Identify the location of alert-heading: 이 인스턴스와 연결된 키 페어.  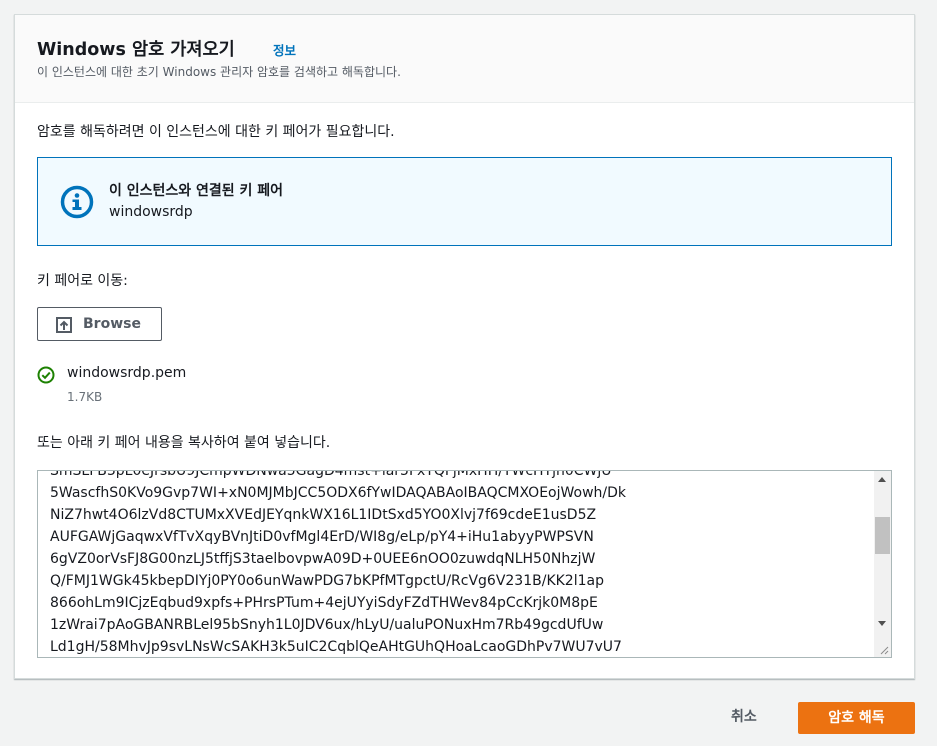
(196, 191).